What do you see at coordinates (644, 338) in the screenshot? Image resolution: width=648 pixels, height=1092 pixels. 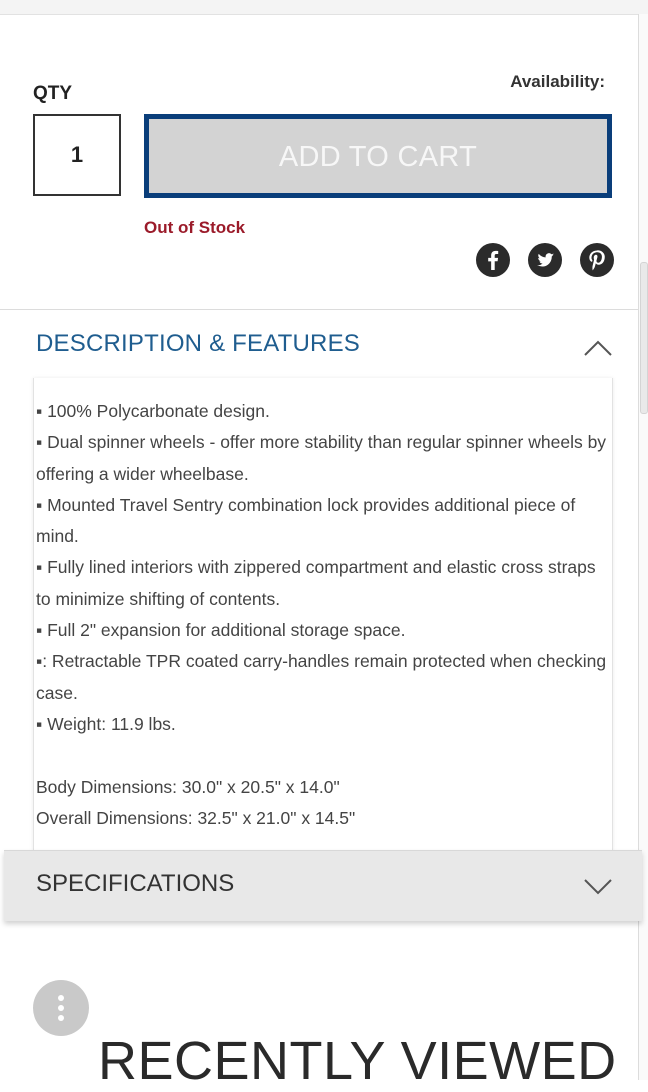 I see `scrollbar-thumb` at bounding box center [644, 338].